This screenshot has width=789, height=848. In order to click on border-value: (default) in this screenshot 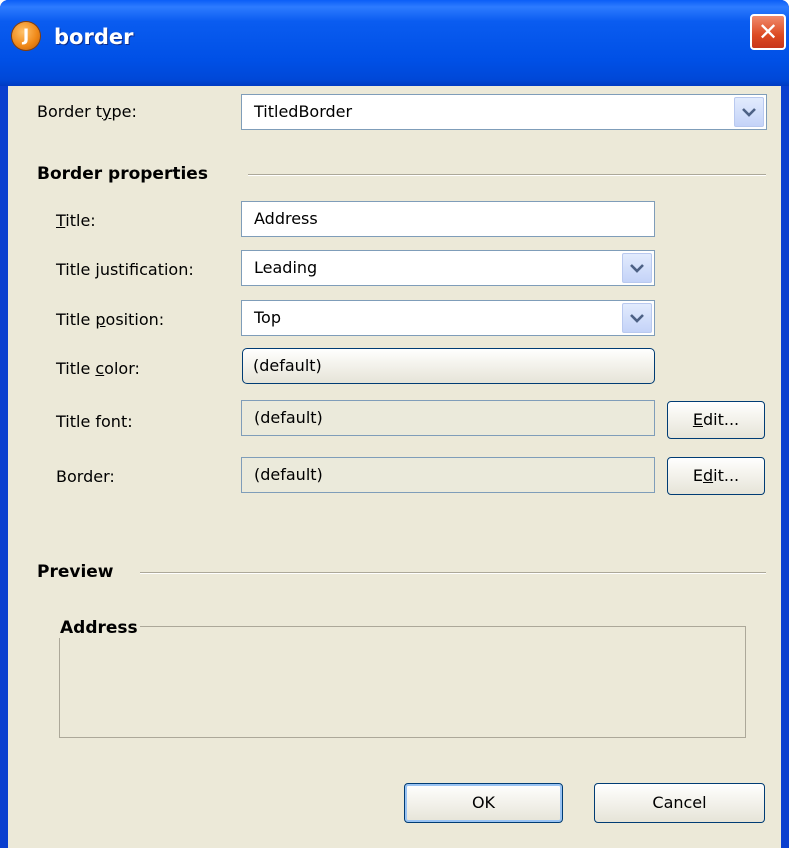, I will do `click(288, 474)`.